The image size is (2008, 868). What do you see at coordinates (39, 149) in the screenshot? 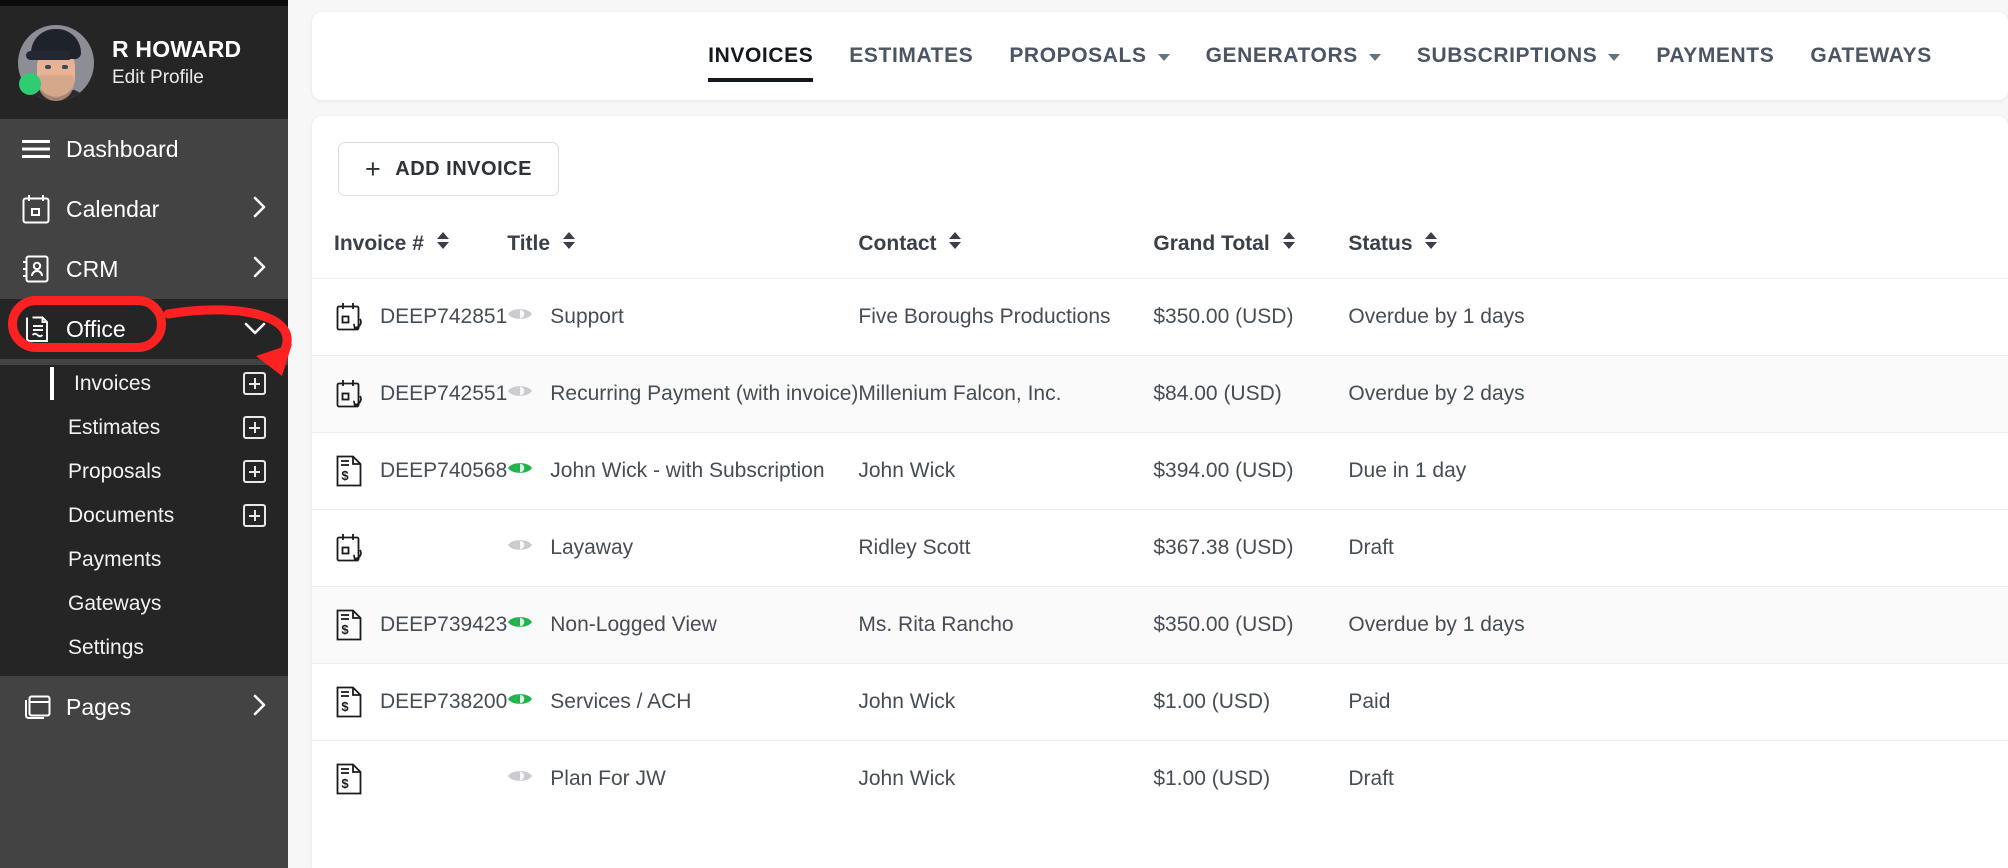
I see `hamburger-icon` at bounding box center [39, 149].